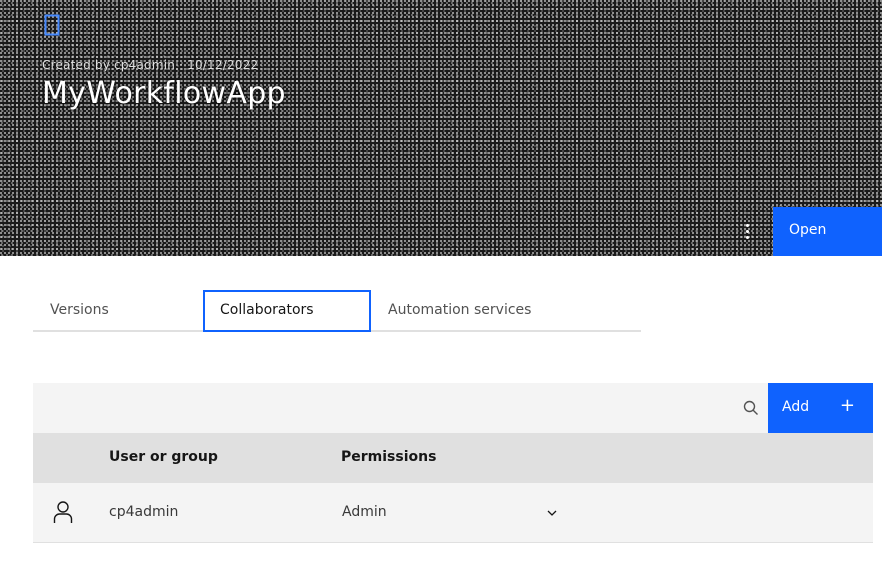  Describe the element at coordinates (453, 458) in the screenshot. I see `table-header: User or group Permissions` at that location.